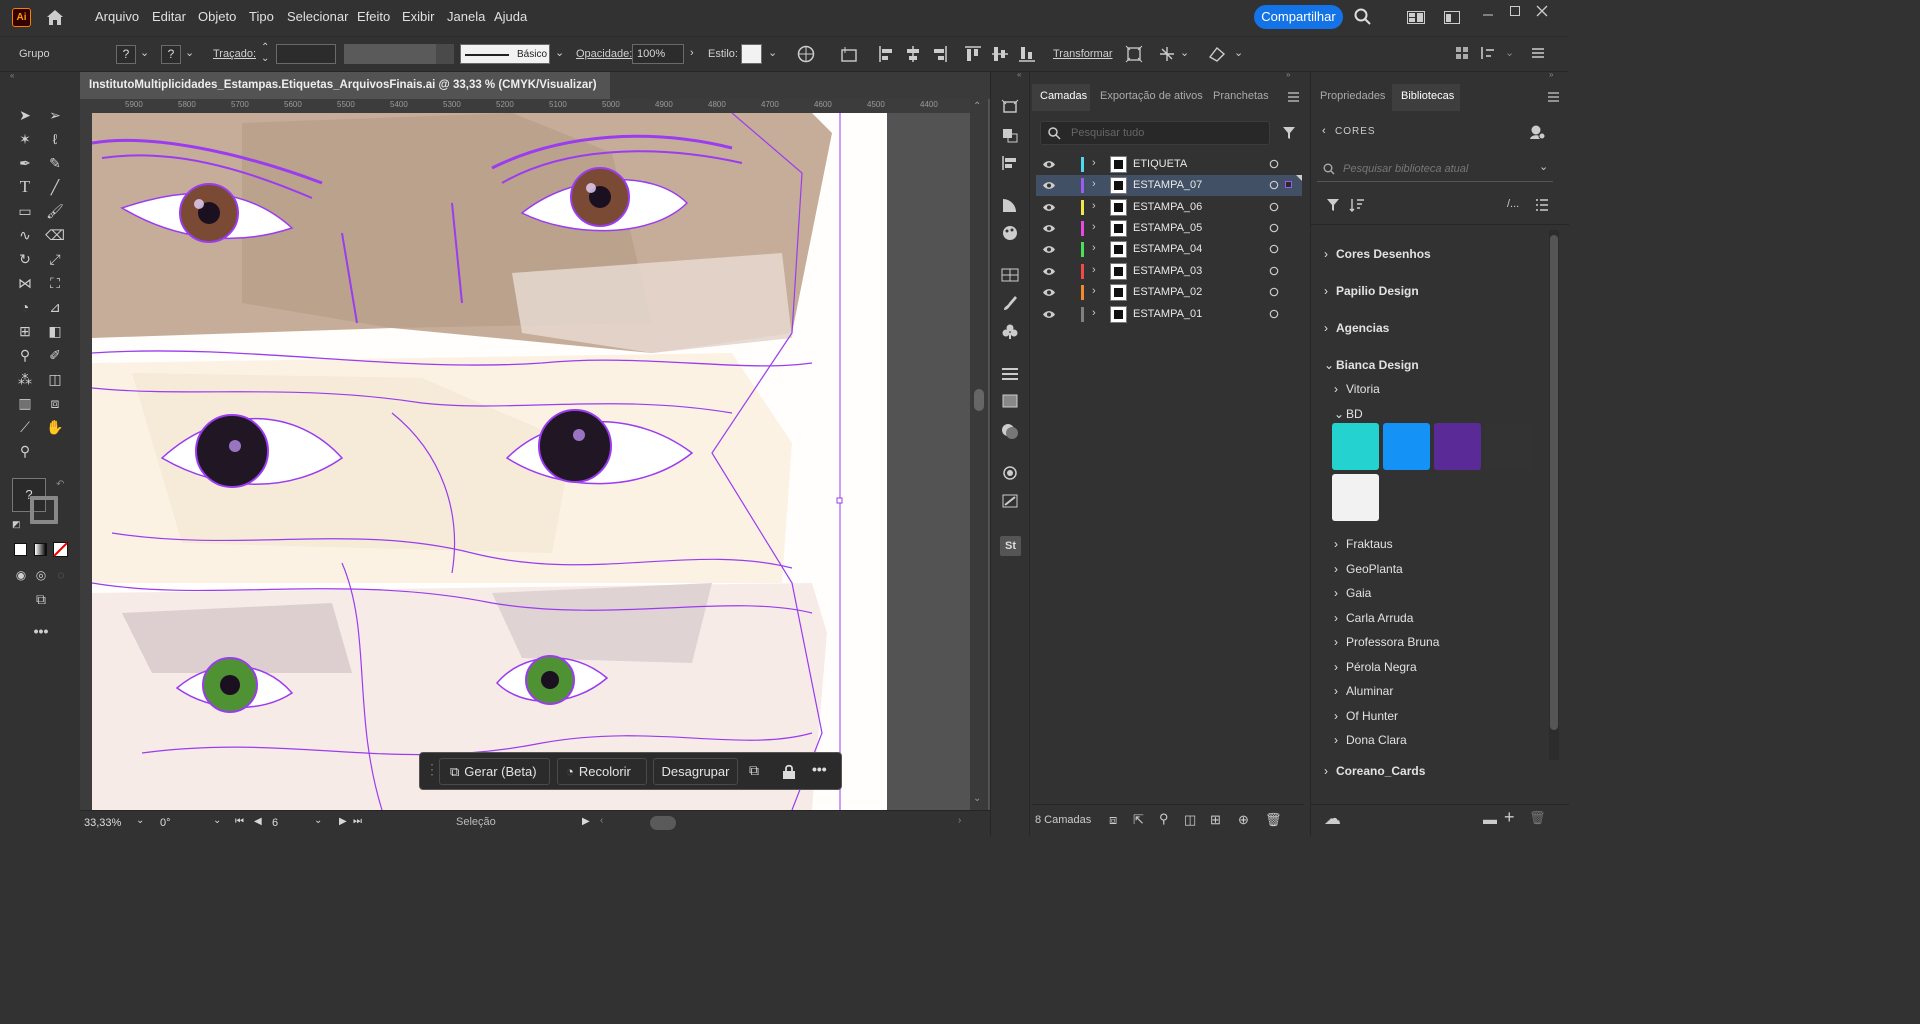  What do you see at coordinates (1010, 546) in the screenshot?
I see `adobe-stock-icon: St` at bounding box center [1010, 546].